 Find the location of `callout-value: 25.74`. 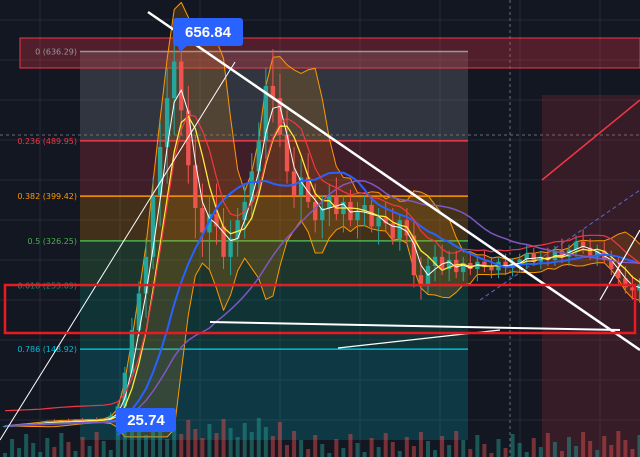

callout-value: 25.74 is located at coordinates (146, 420).